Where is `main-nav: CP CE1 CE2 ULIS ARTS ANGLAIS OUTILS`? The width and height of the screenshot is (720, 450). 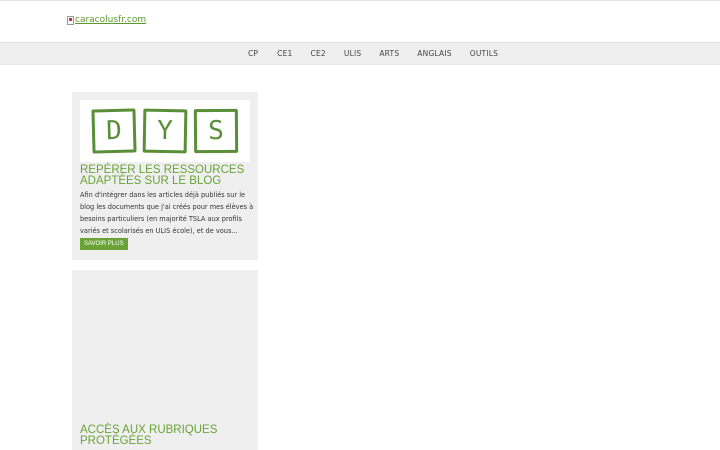 main-nav: CP CE1 CE2 ULIS ARTS ANGLAIS OUTILS is located at coordinates (360, 53).